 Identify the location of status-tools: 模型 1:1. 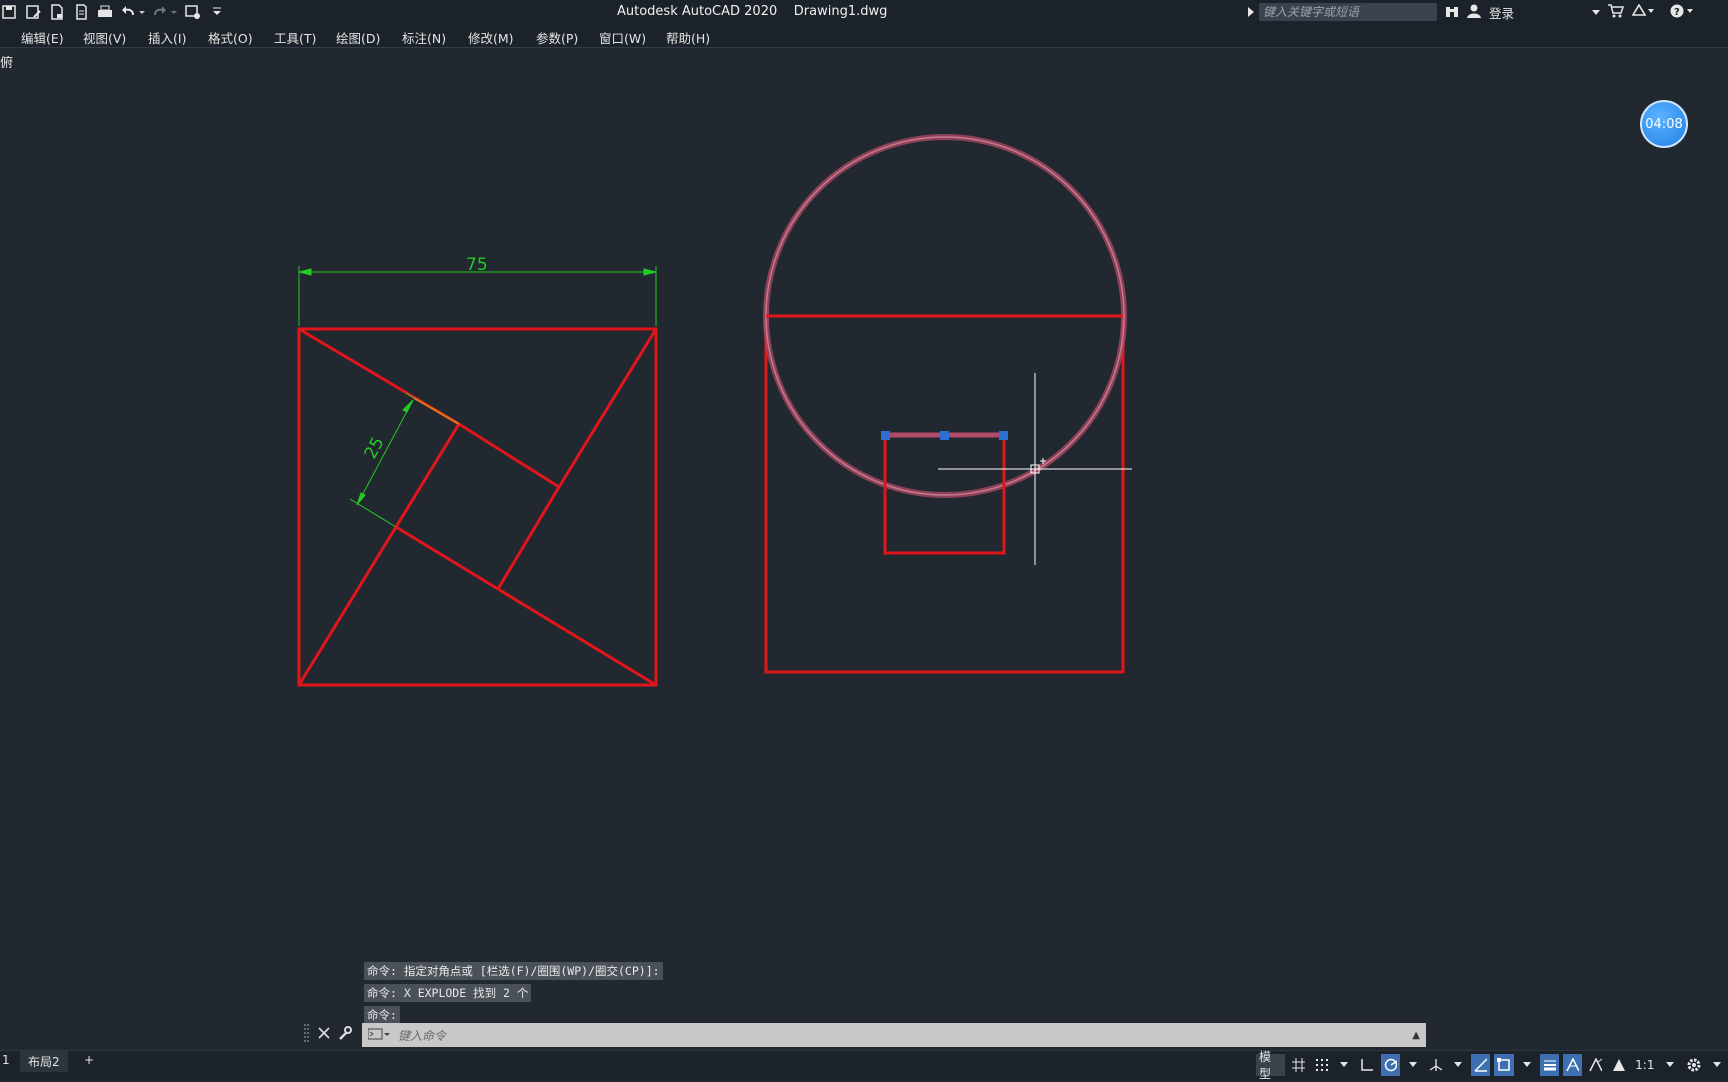
(1492, 1065).